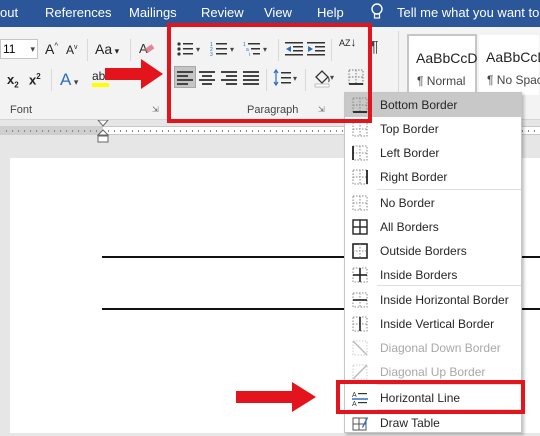 This screenshot has width=540, height=436. What do you see at coordinates (51, 49) in the screenshot?
I see `grow-font-button: A^` at bounding box center [51, 49].